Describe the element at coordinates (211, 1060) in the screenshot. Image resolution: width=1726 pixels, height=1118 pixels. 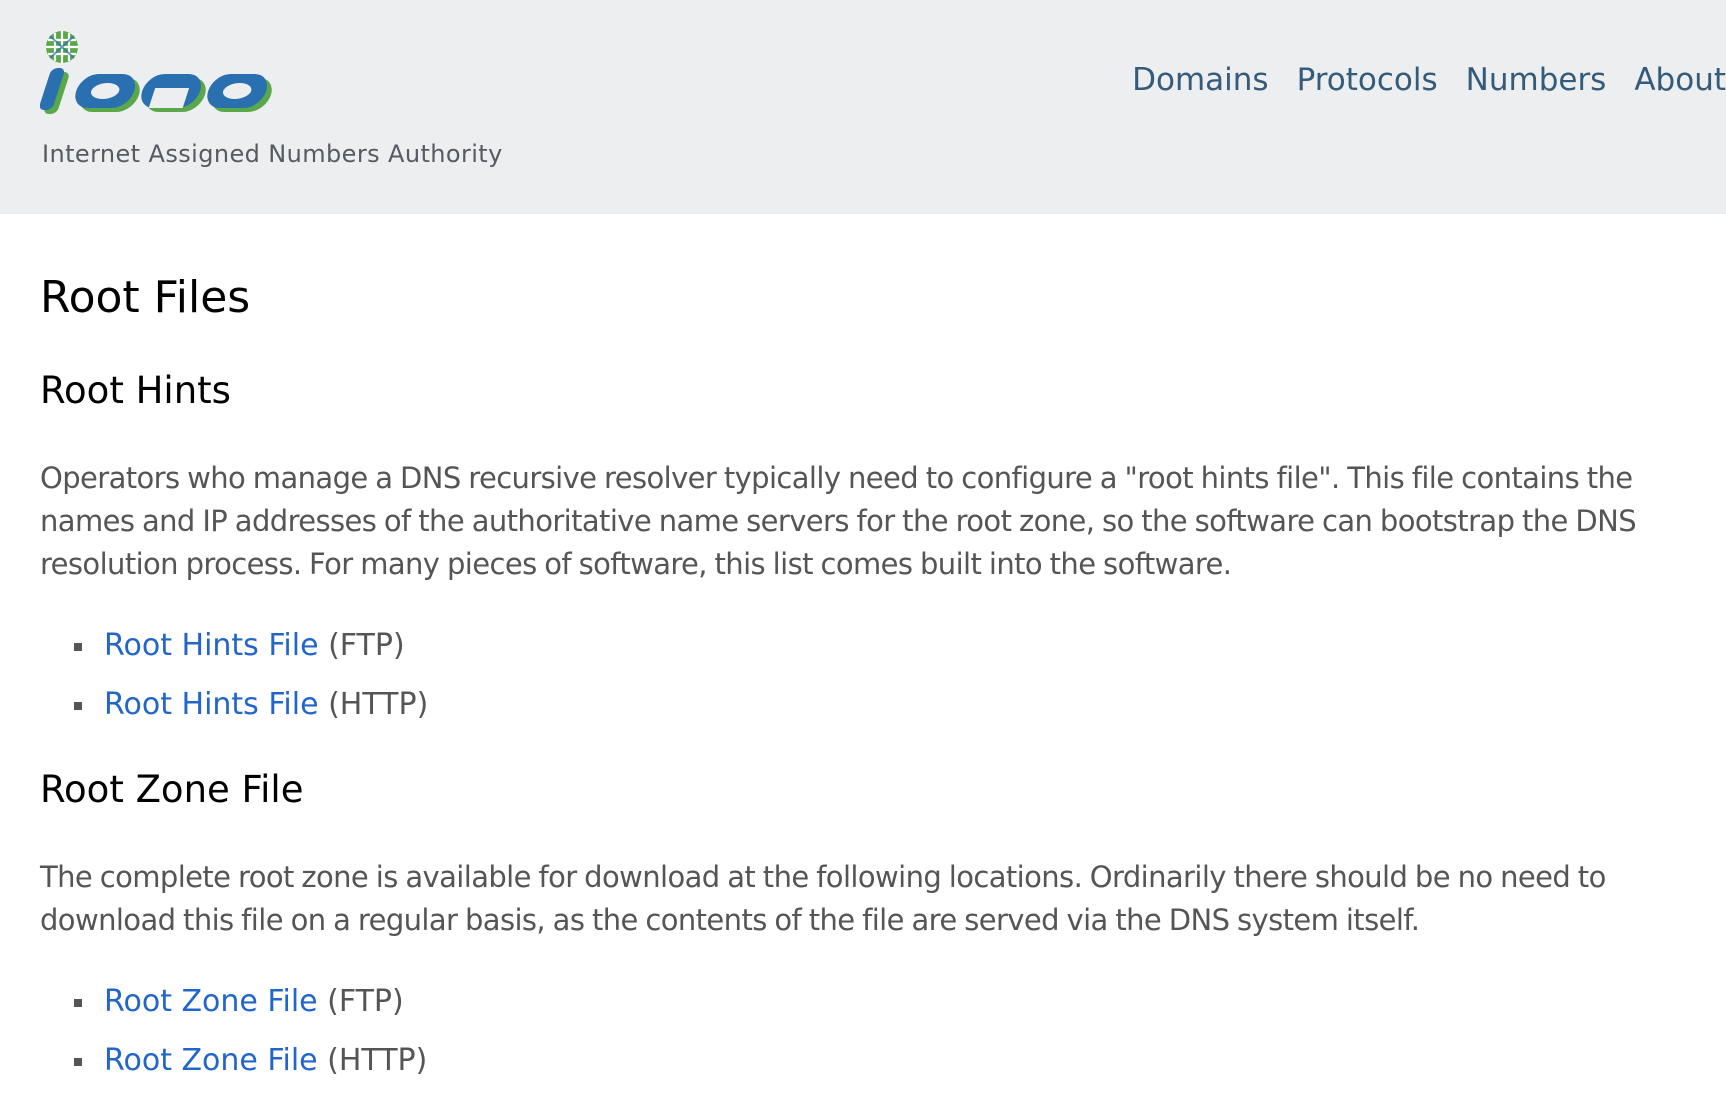
I see `root-zone-http-link: Root Zone File` at that location.